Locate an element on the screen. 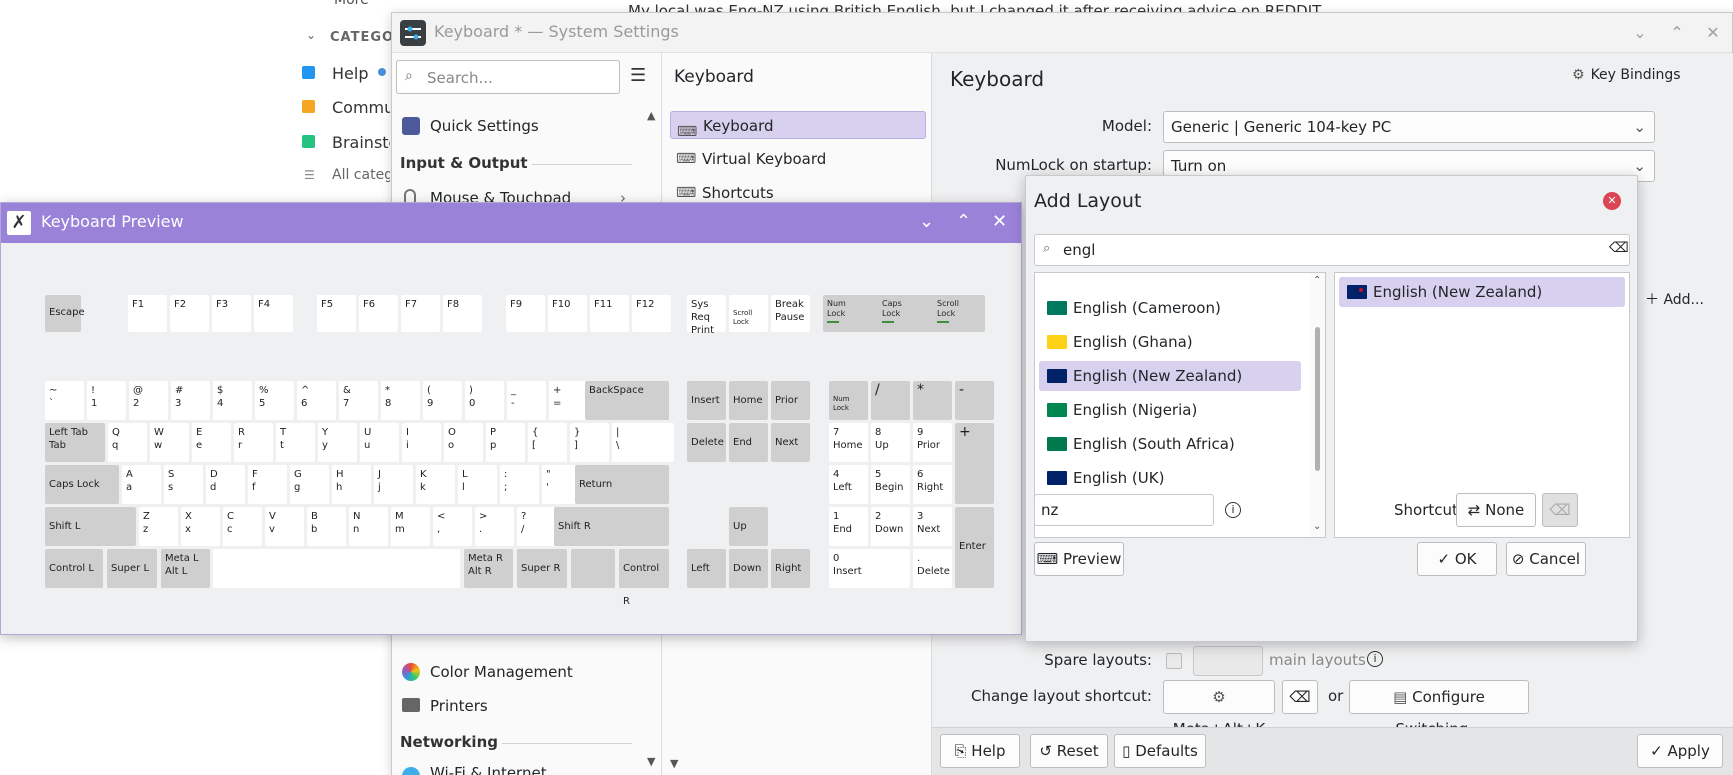 This screenshot has width=1733, height=775. key-k: Kk is located at coordinates (435, 484).